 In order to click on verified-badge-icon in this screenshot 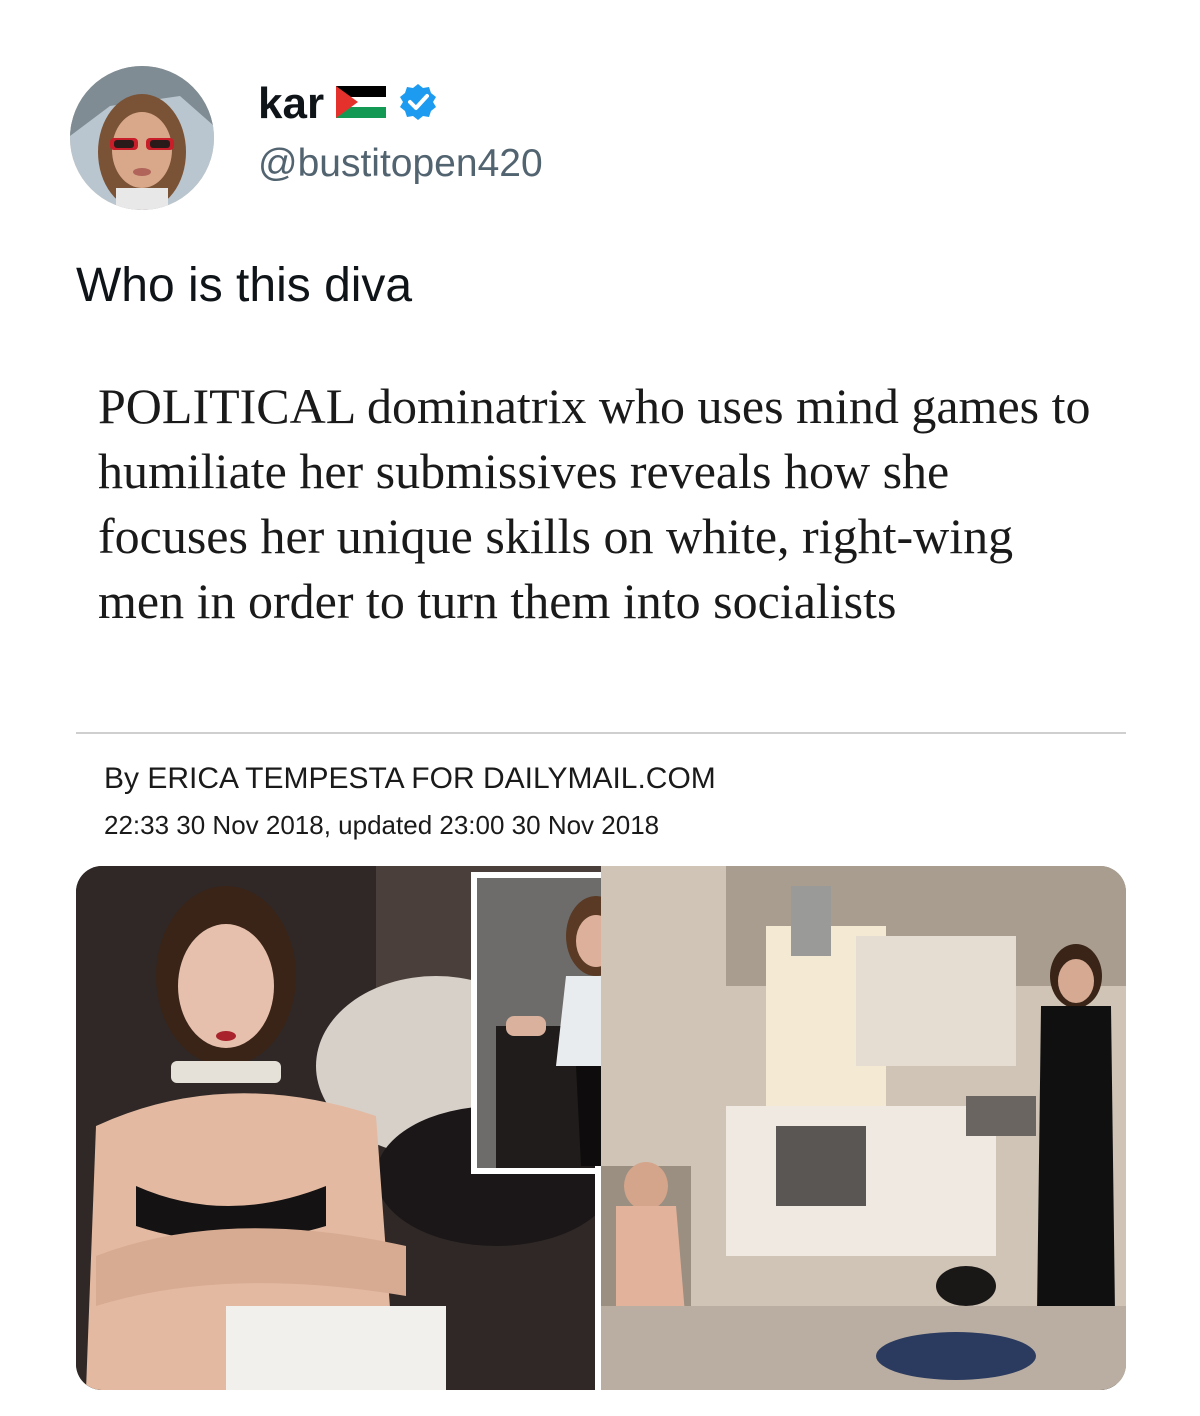, I will do `click(418, 104)`.